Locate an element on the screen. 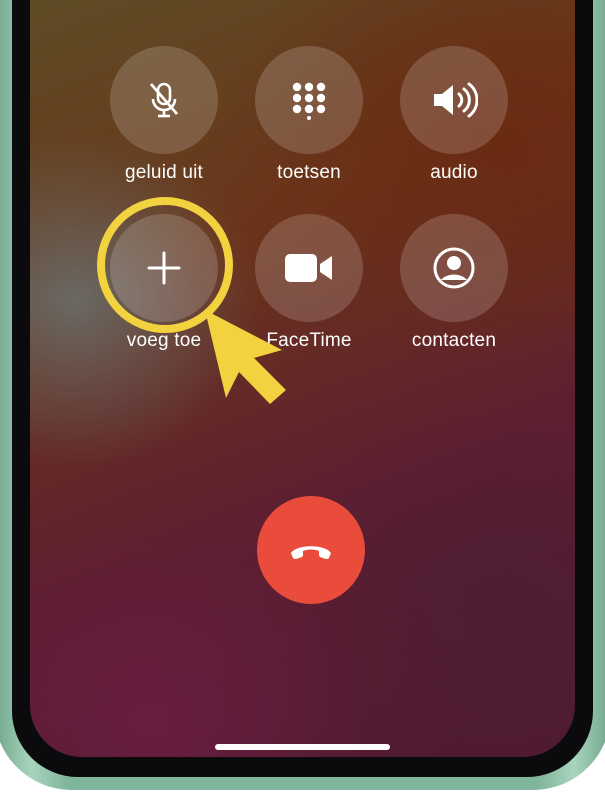  contacts-button is located at coordinates (454, 268).